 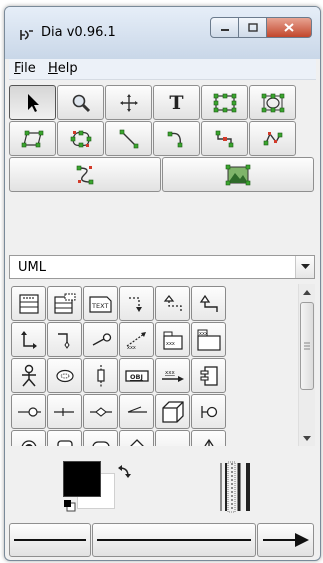 I want to click on scroll-down-button, so click(x=307, y=438).